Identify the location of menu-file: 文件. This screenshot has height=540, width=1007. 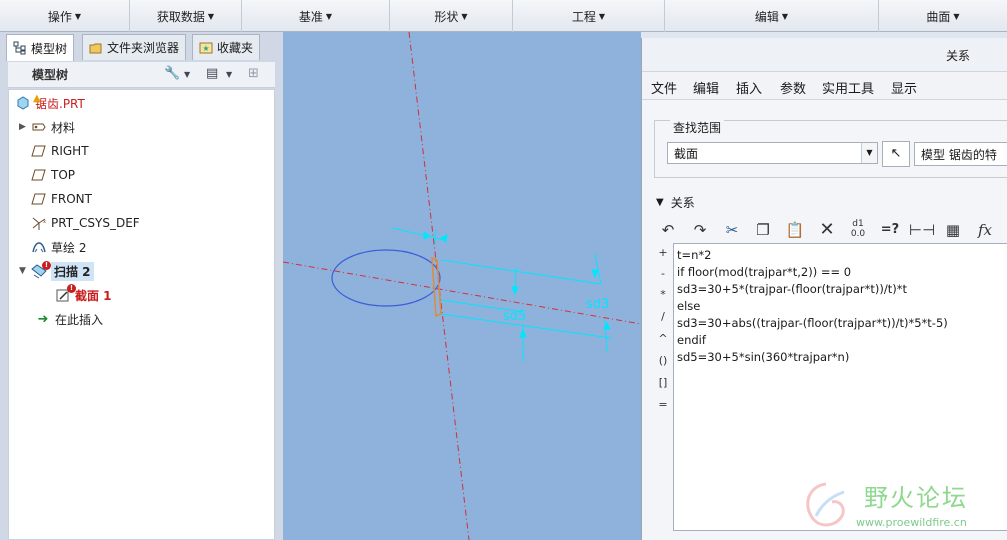
(664, 87).